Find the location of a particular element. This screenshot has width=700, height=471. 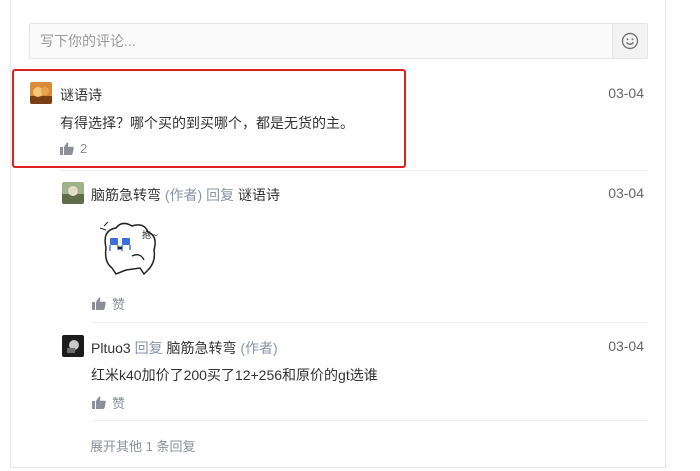

comment-username: 谜语诗 is located at coordinates (81, 95).